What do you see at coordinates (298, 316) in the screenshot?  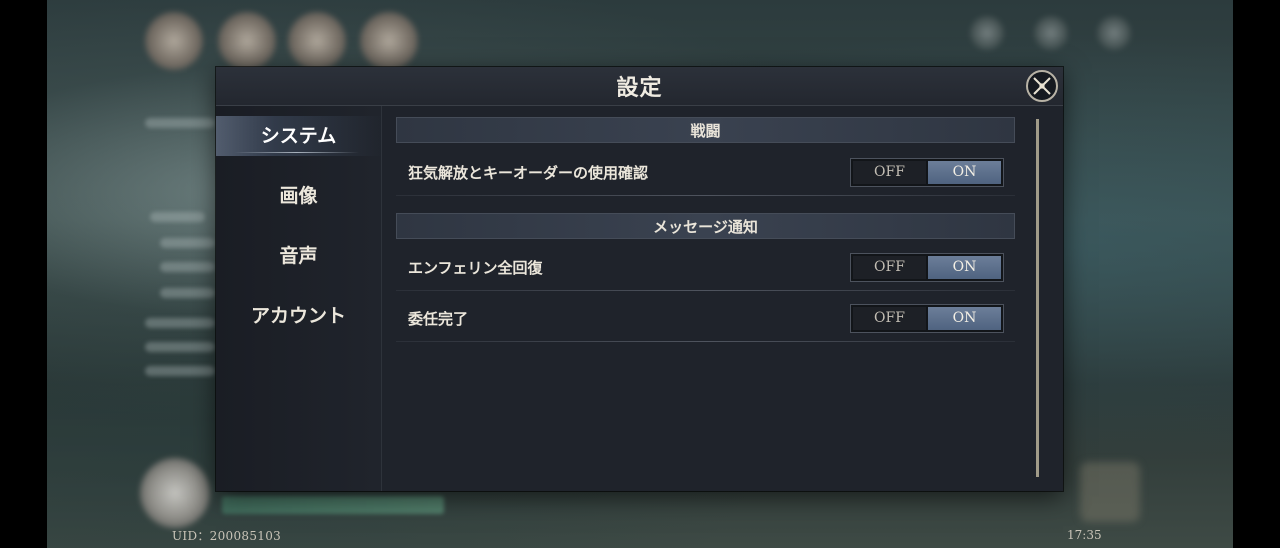 I see `sidebar-item-account: アカウント` at bounding box center [298, 316].